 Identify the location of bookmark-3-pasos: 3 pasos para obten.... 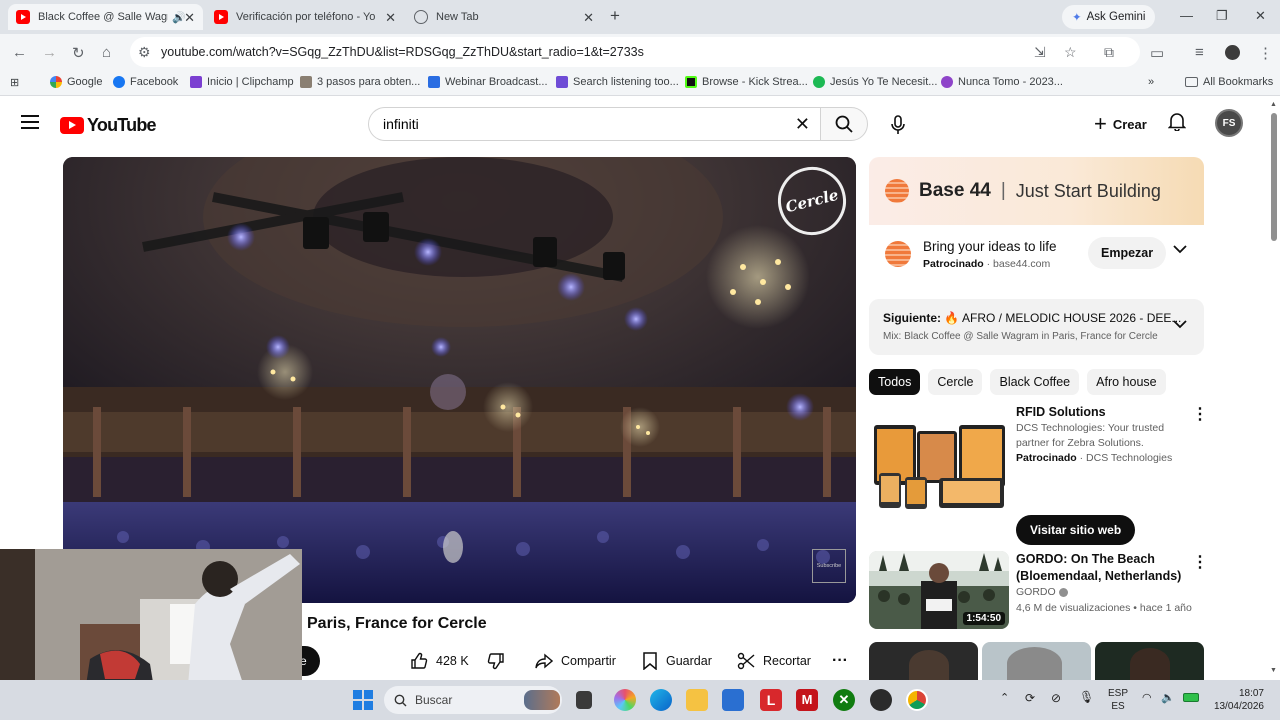
(360, 82).